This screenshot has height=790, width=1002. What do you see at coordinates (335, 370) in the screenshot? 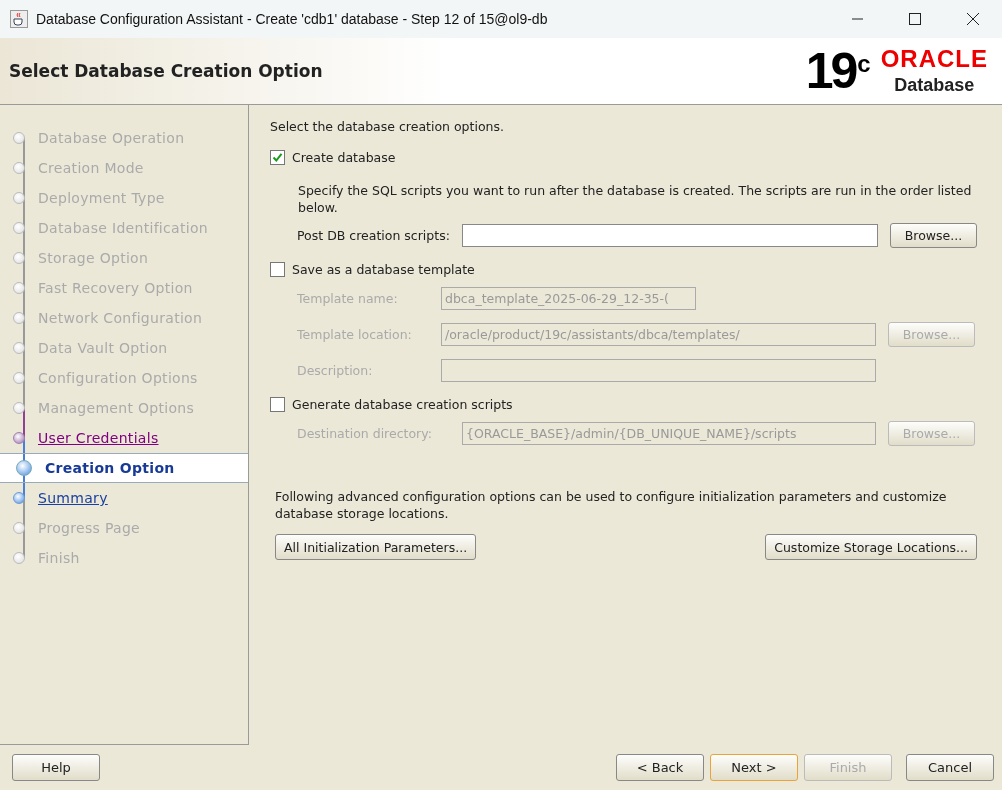
I see `field-label: Description:` at bounding box center [335, 370].